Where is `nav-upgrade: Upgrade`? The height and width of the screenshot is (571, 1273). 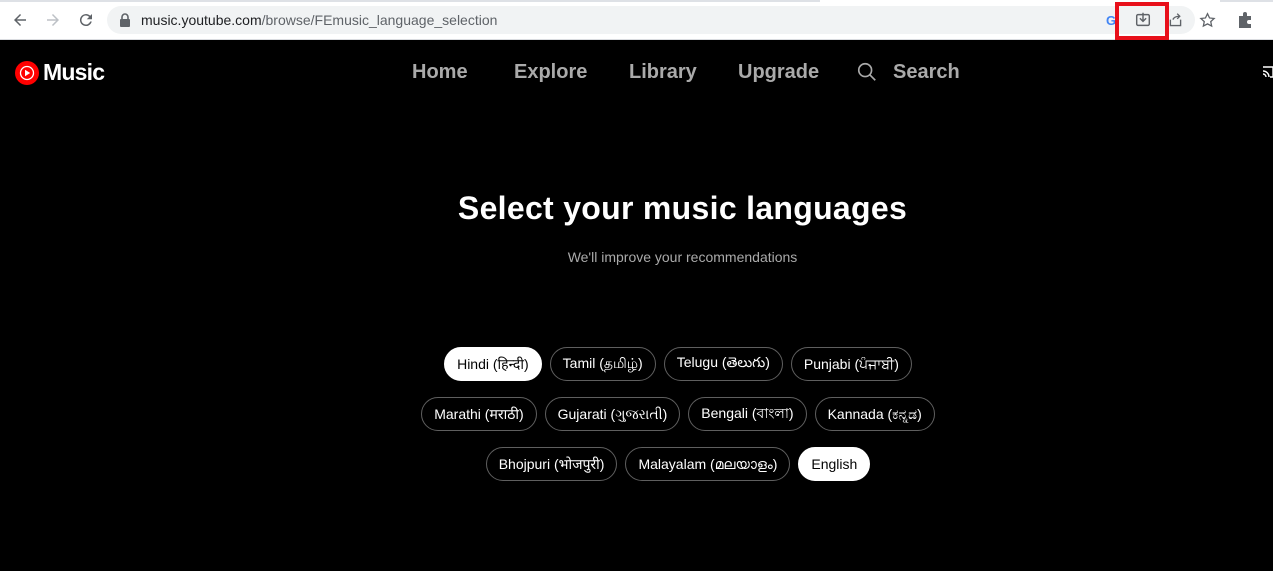
nav-upgrade: Upgrade is located at coordinates (778, 72).